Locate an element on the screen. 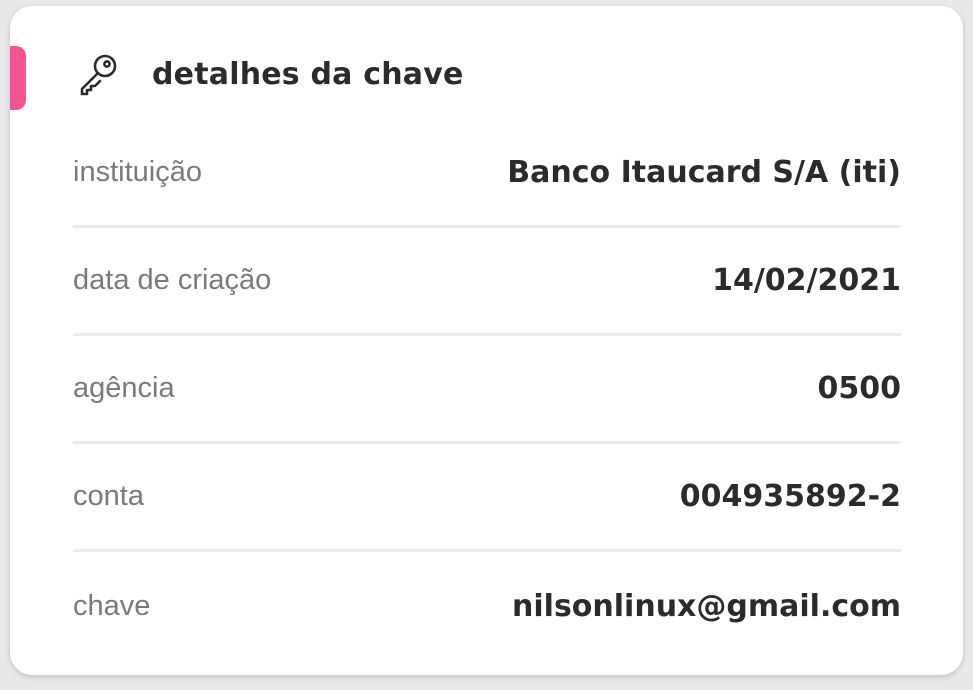 This screenshot has width=973, height=690. detail-label: agência is located at coordinates (124, 388).